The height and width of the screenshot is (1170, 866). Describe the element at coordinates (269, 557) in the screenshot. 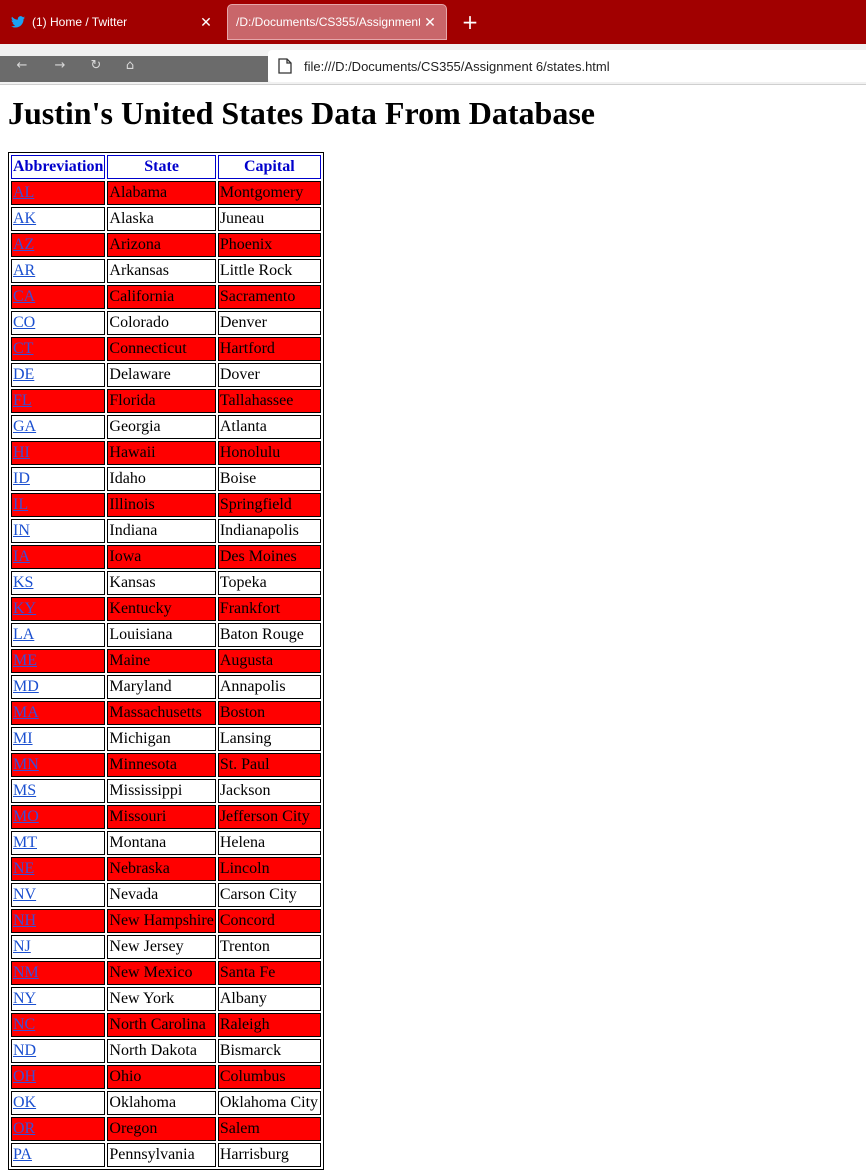

I see `capital-cell: Des Moines` at that location.